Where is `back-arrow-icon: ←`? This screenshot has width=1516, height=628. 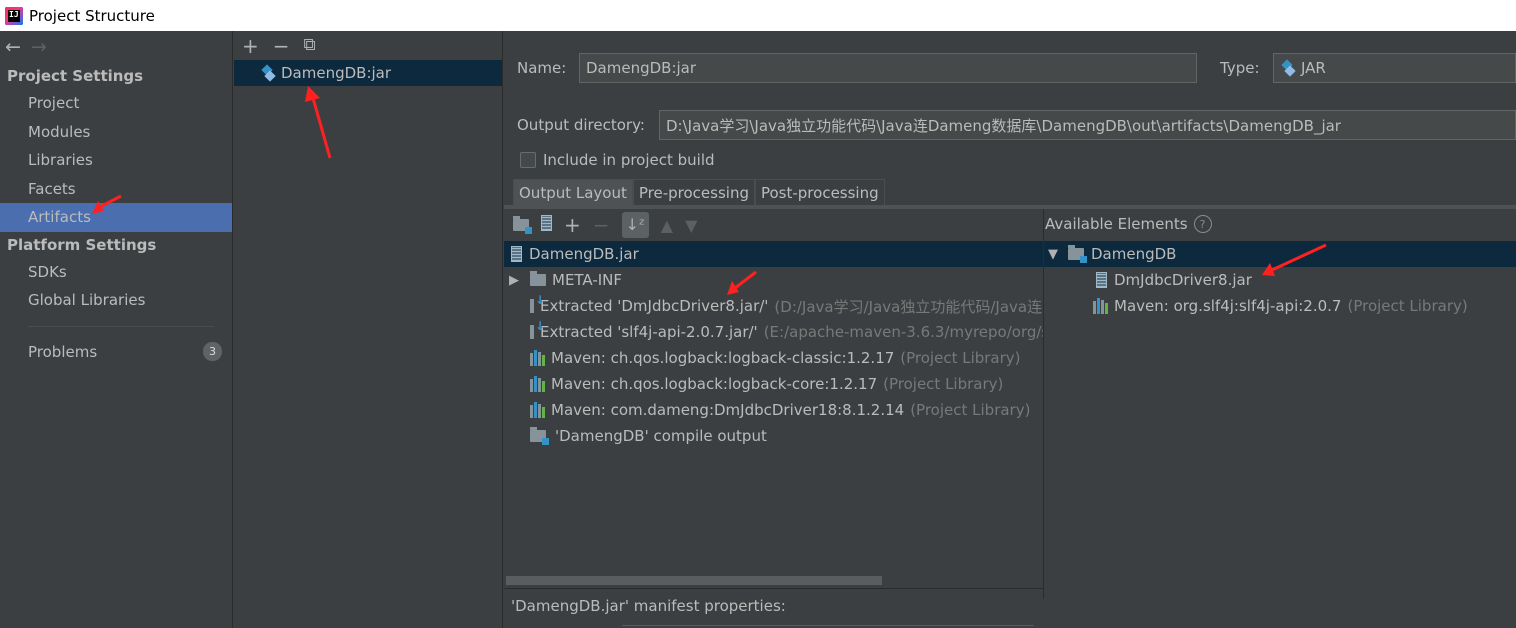 back-arrow-icon: ← is located at coordinates (13, 47).